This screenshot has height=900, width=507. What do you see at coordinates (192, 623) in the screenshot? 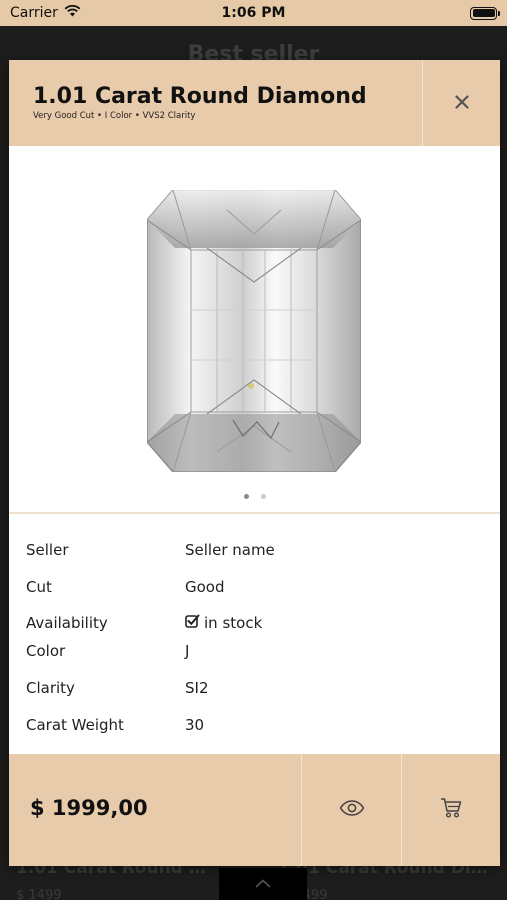
I see `checkbox-checked-icon` at bounding box center [192, 623].